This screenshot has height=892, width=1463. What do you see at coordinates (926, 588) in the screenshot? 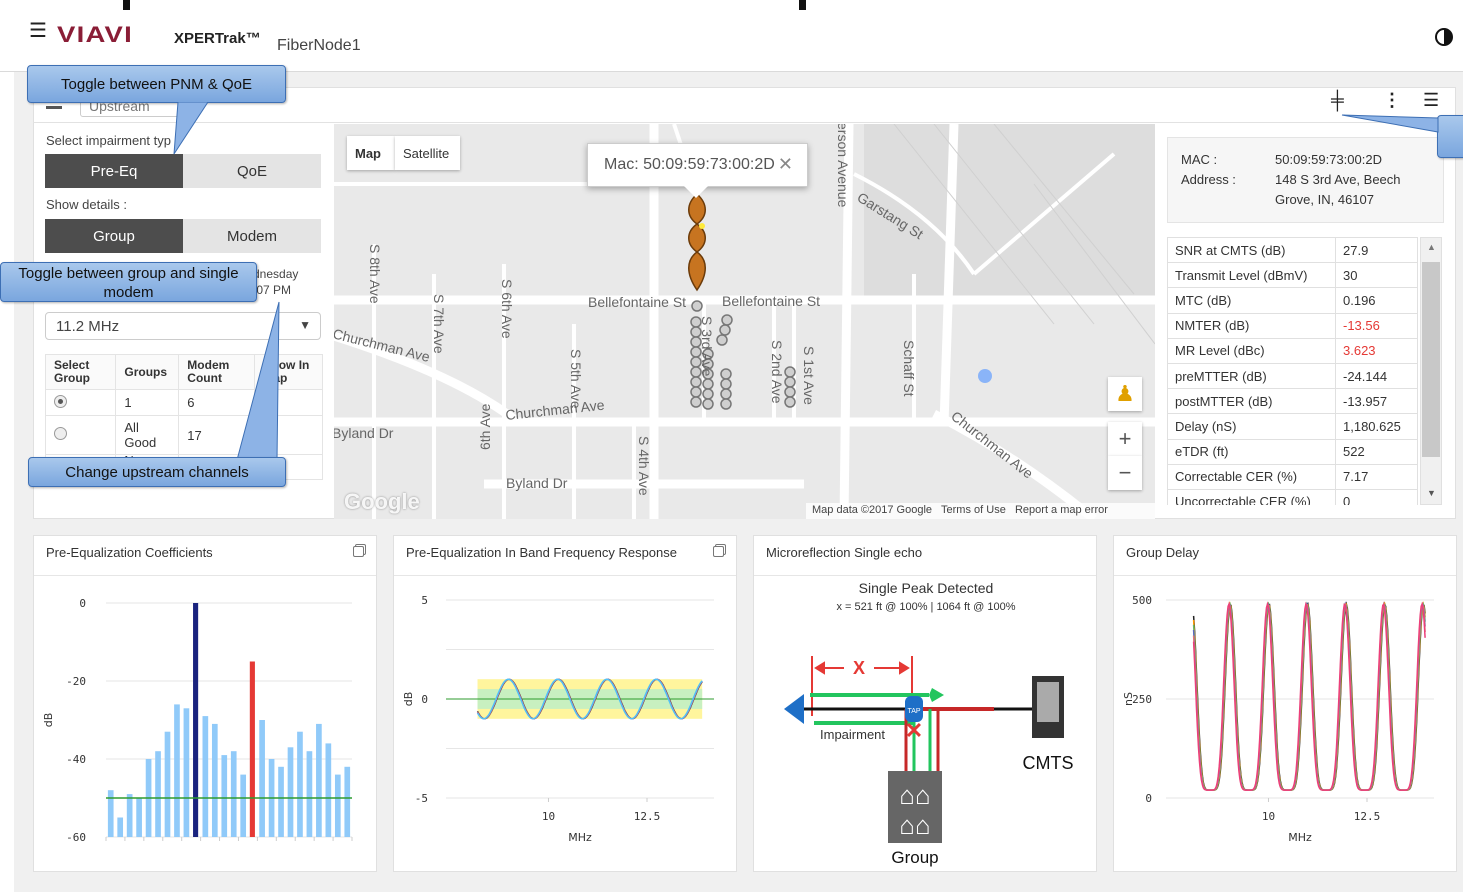
I see `peak-title: Single Peak Detected` at bounding box center [926, 588].